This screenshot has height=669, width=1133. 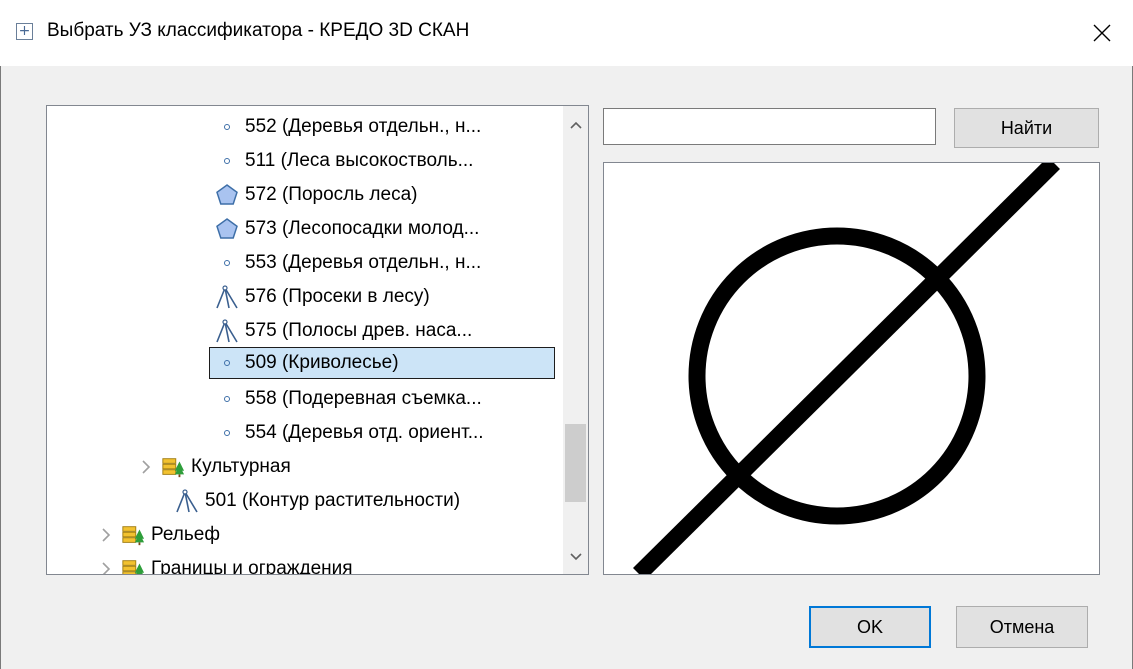 I want to click on chevron-down-icon, so click(x=575, y=557).